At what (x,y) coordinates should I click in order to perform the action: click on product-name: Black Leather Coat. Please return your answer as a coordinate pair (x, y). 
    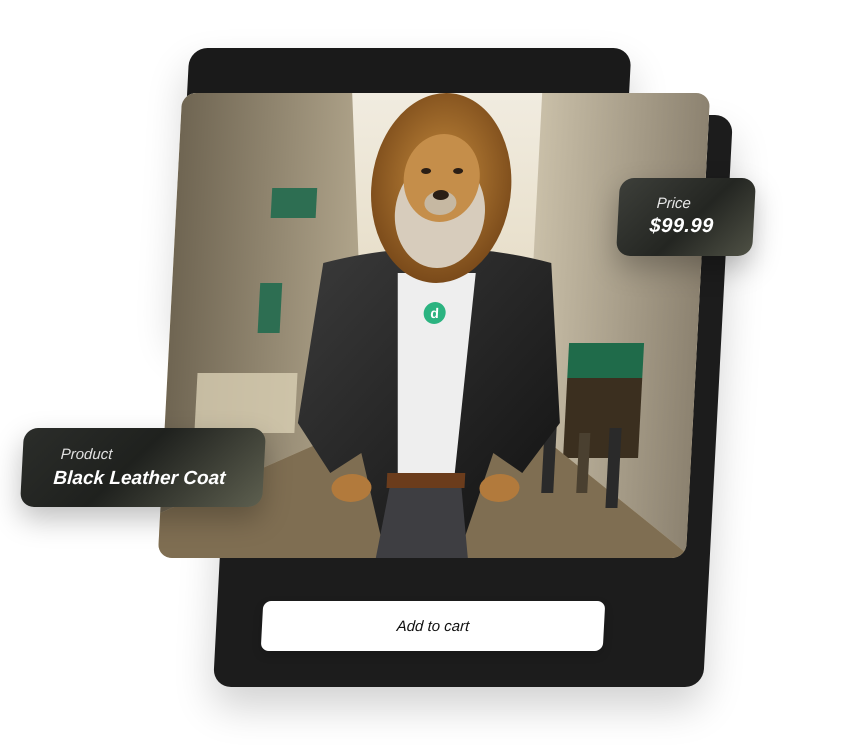
    Looking at the image, I should click on (139, 478).